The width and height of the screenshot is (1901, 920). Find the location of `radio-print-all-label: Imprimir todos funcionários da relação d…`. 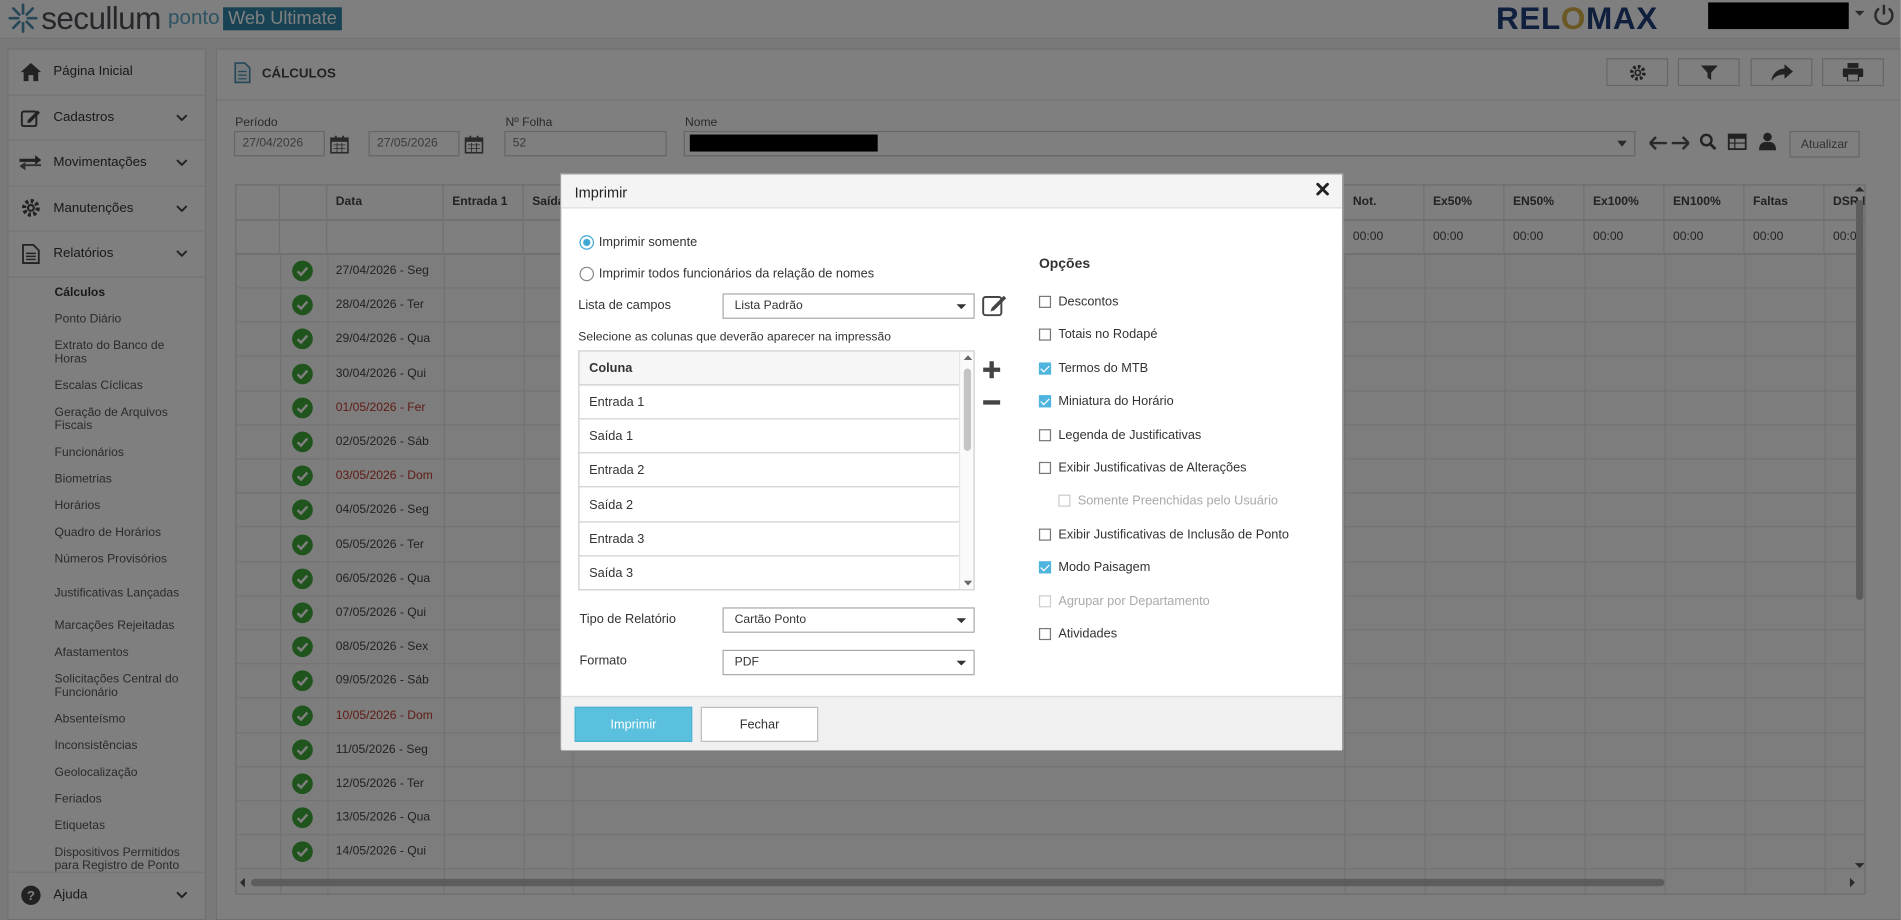

radio-print-all-label: Imprimir todos funcionários da relação d… is located at coordinates (736, 274).